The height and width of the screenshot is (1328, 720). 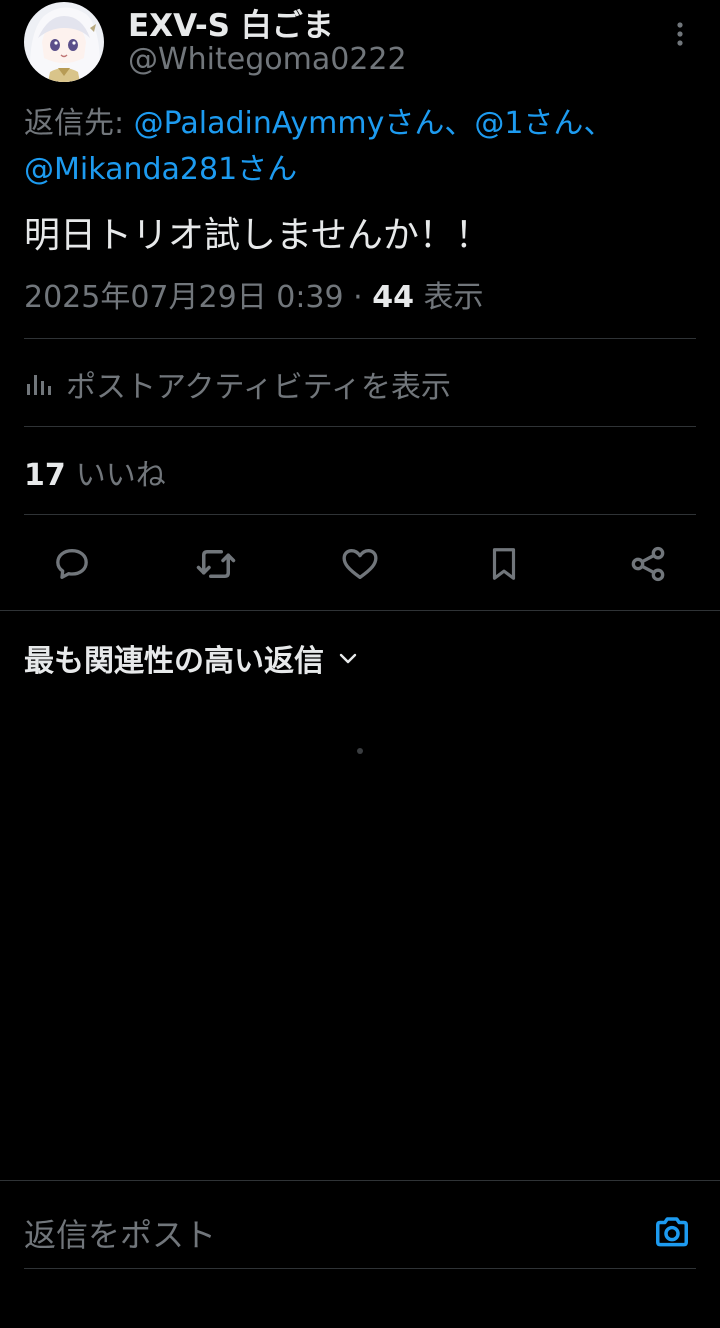 What do you see at coordinates (120, 475) in the screenshot?
I see `likes-label: いいね` at bounding box center [120, 475].